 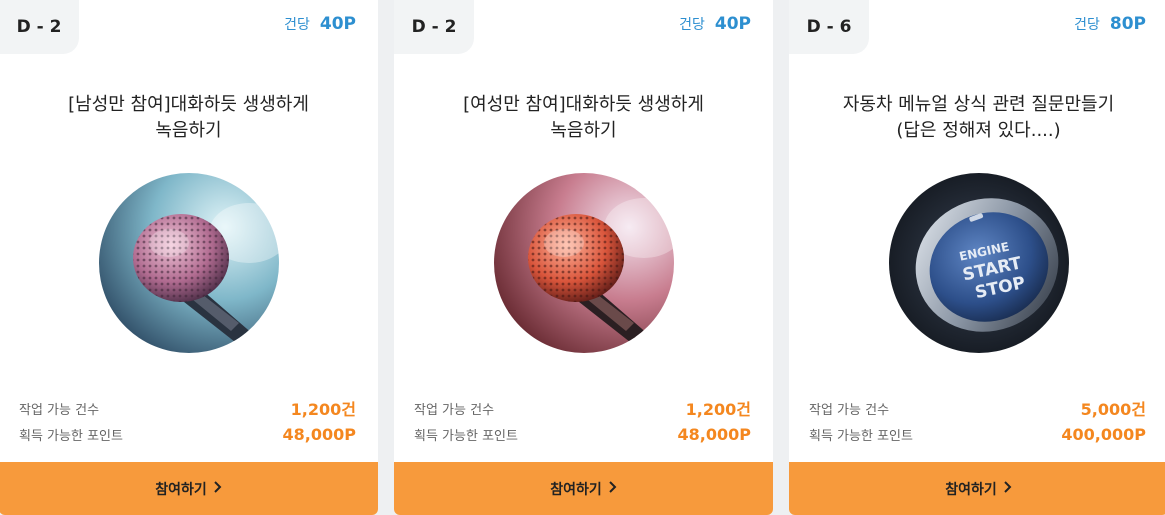 I want to click on task-title-line2: (답은 정해져 있다....), so click(x=978, y=130).